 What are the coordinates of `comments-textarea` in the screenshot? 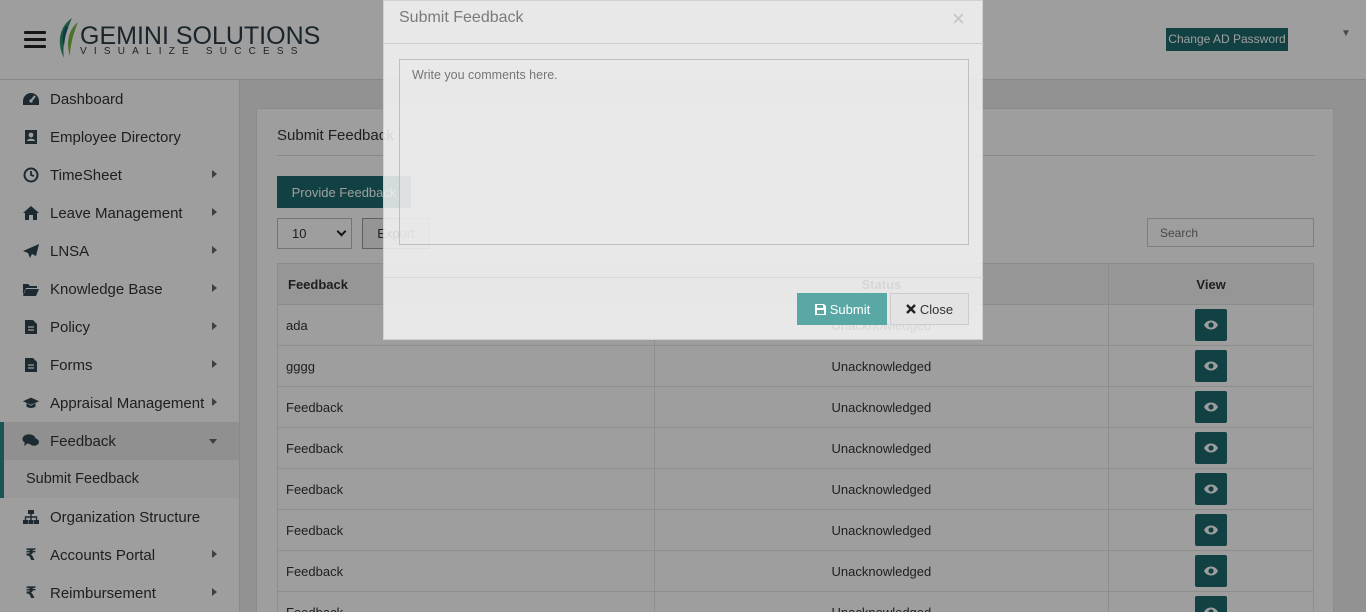 It's located at (684, 152).